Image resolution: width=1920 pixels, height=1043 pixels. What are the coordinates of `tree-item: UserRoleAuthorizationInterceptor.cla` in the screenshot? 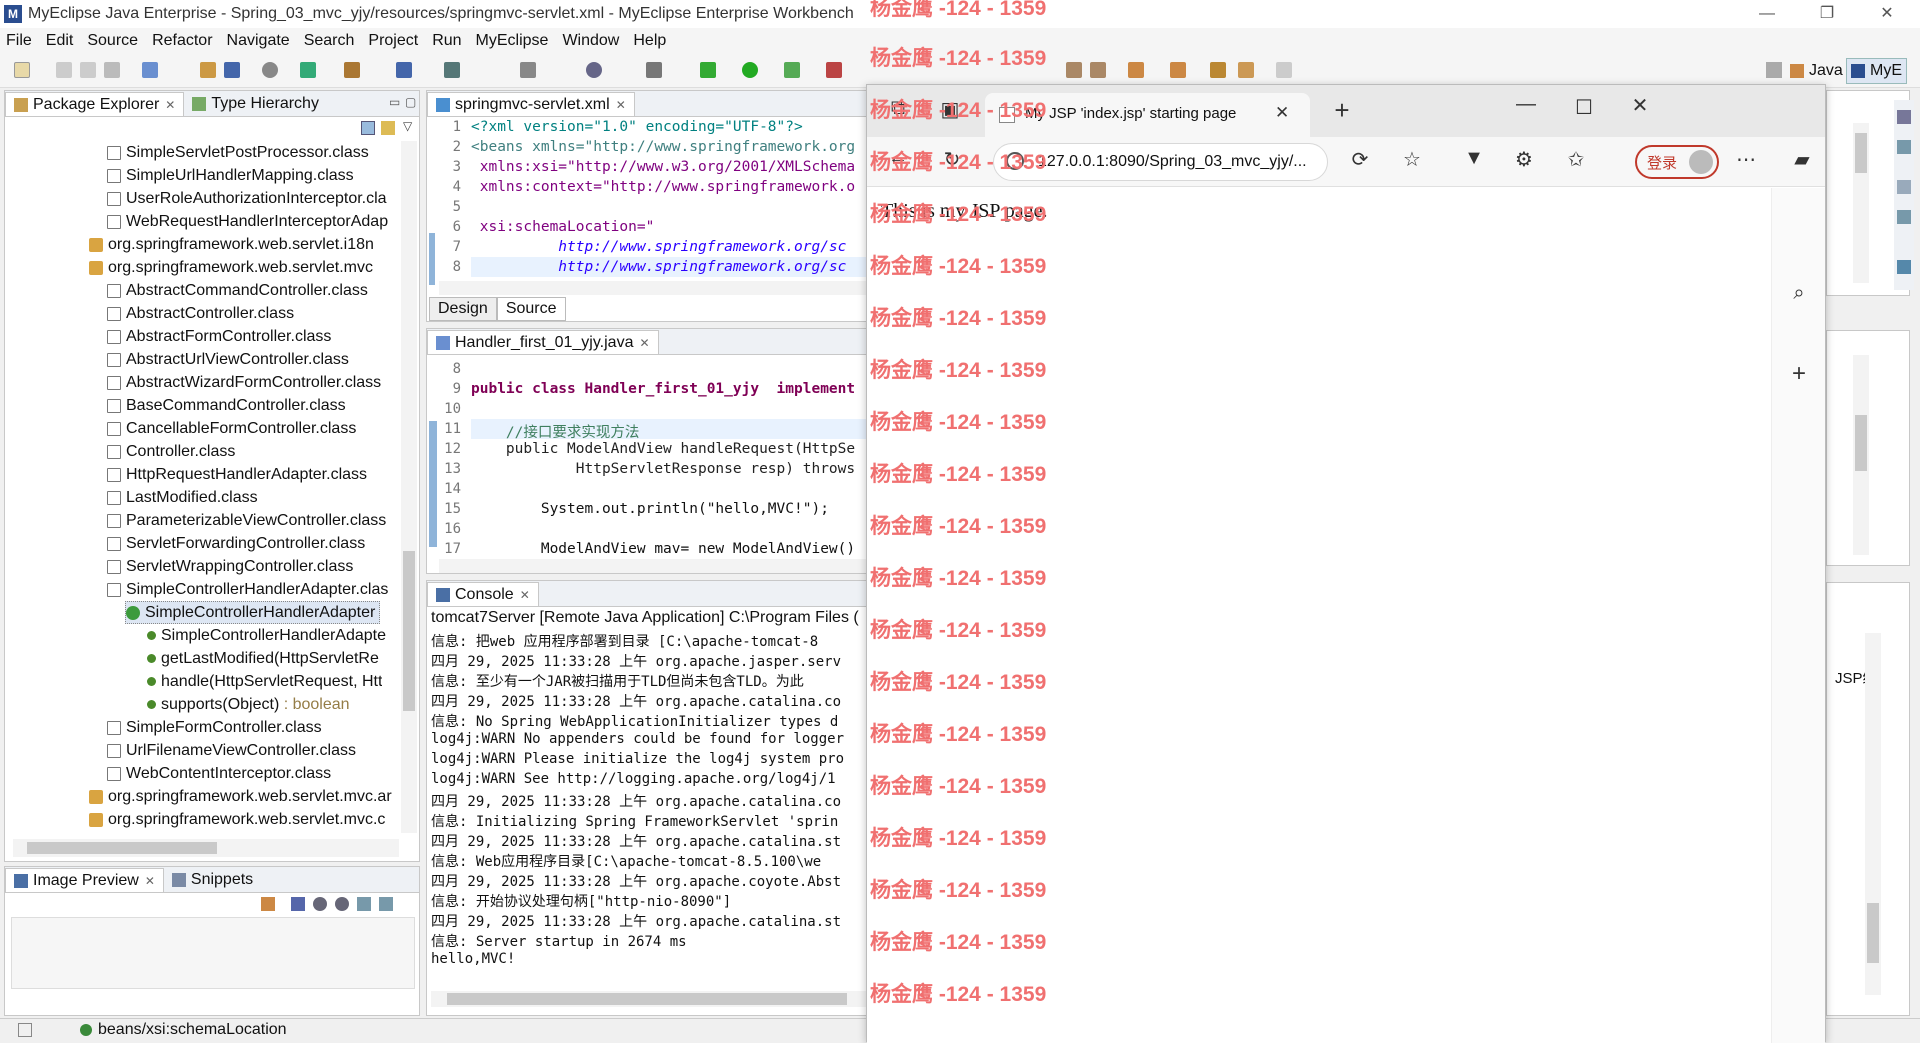 It's located at (247, 198).